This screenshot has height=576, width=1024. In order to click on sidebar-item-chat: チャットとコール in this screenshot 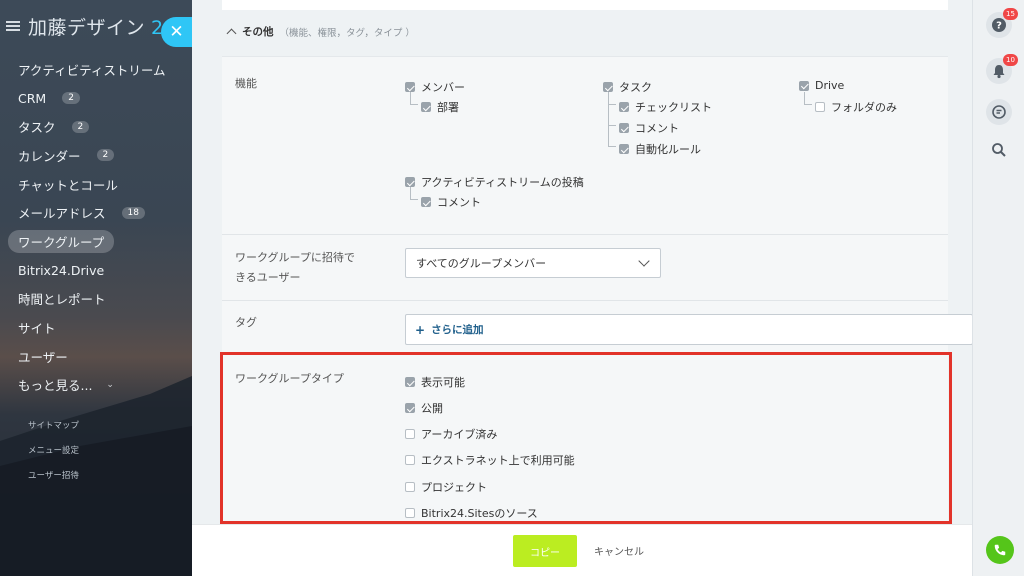, I will do `click(105, 184)`.